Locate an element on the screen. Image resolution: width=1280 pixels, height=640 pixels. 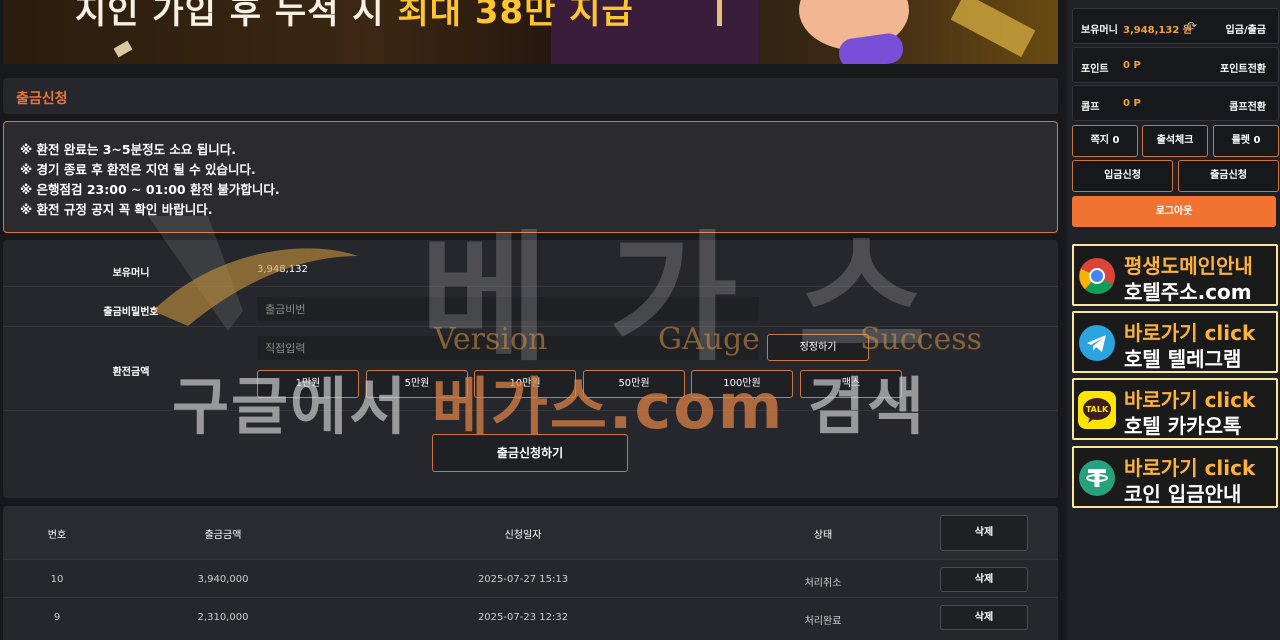
row-no: 10 is located at coordinates (57, 579).